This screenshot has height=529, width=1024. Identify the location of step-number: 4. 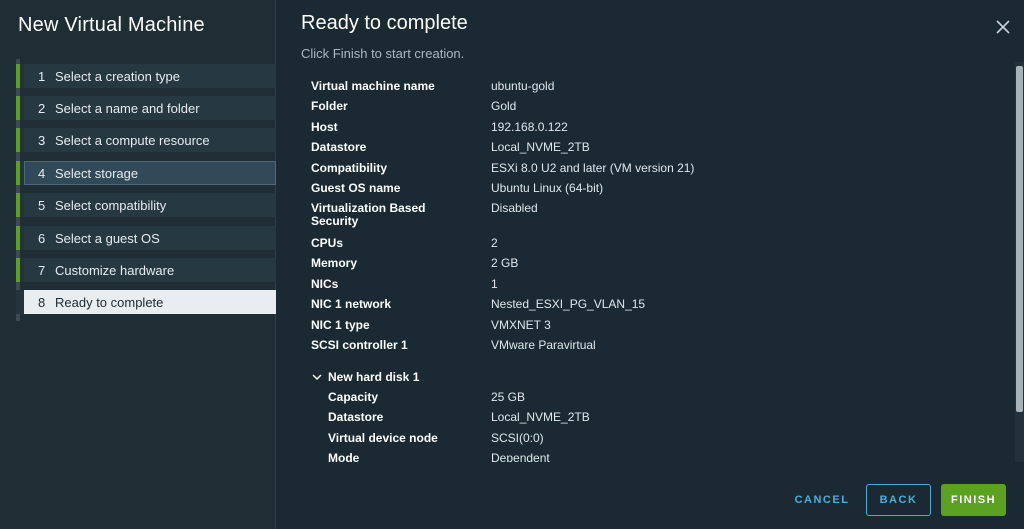
(42, 173).